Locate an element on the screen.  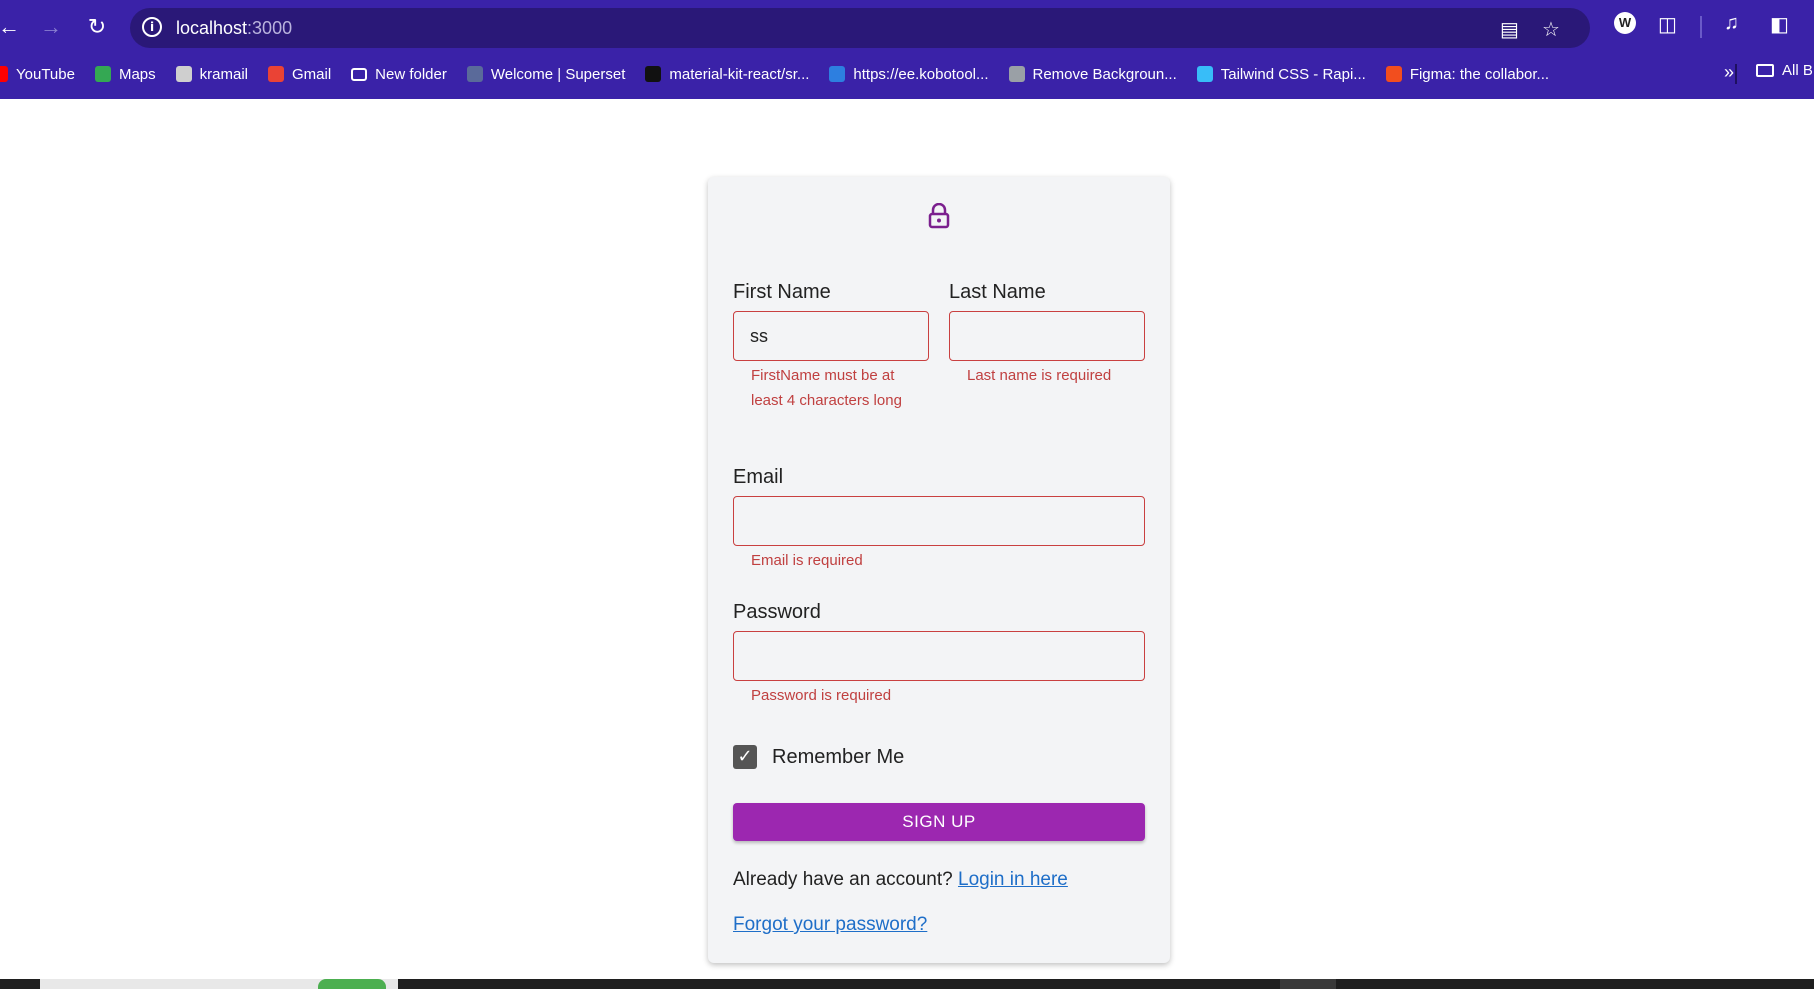
lock-icon is located at coordinates (939, 216).